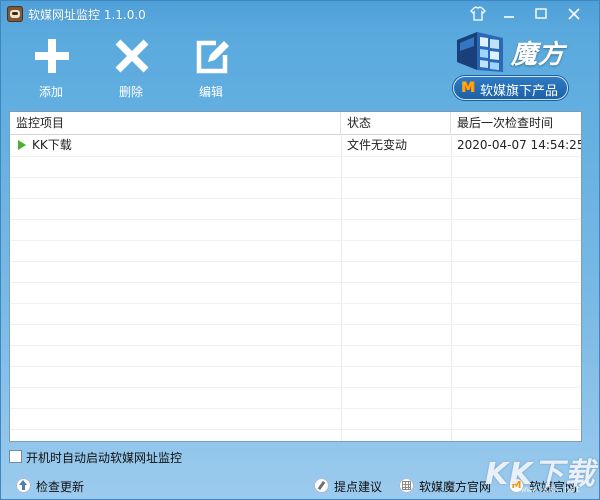 Image resolution: width=600 pixels, height=500 pixels. I want to click on edit-button: 编辑, so click(211, 68).